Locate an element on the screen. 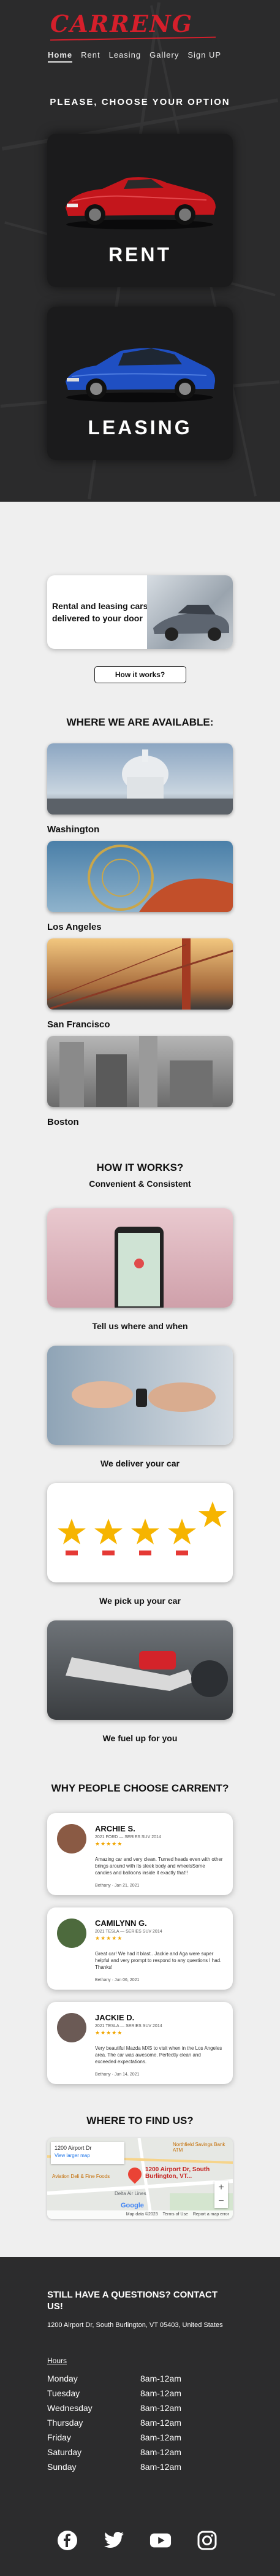 Image resolution: width=280 pixels, height=2576 pixels. reviewer-meta: 2021 FORD — SERIES SUV 2014 is located at coordinates (128, 1837).